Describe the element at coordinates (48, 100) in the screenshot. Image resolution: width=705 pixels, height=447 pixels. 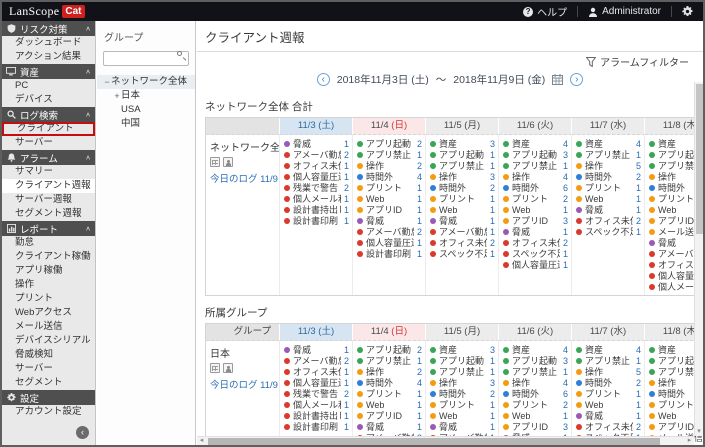
I see `sidebar-item-devices: デバイス` at that location.